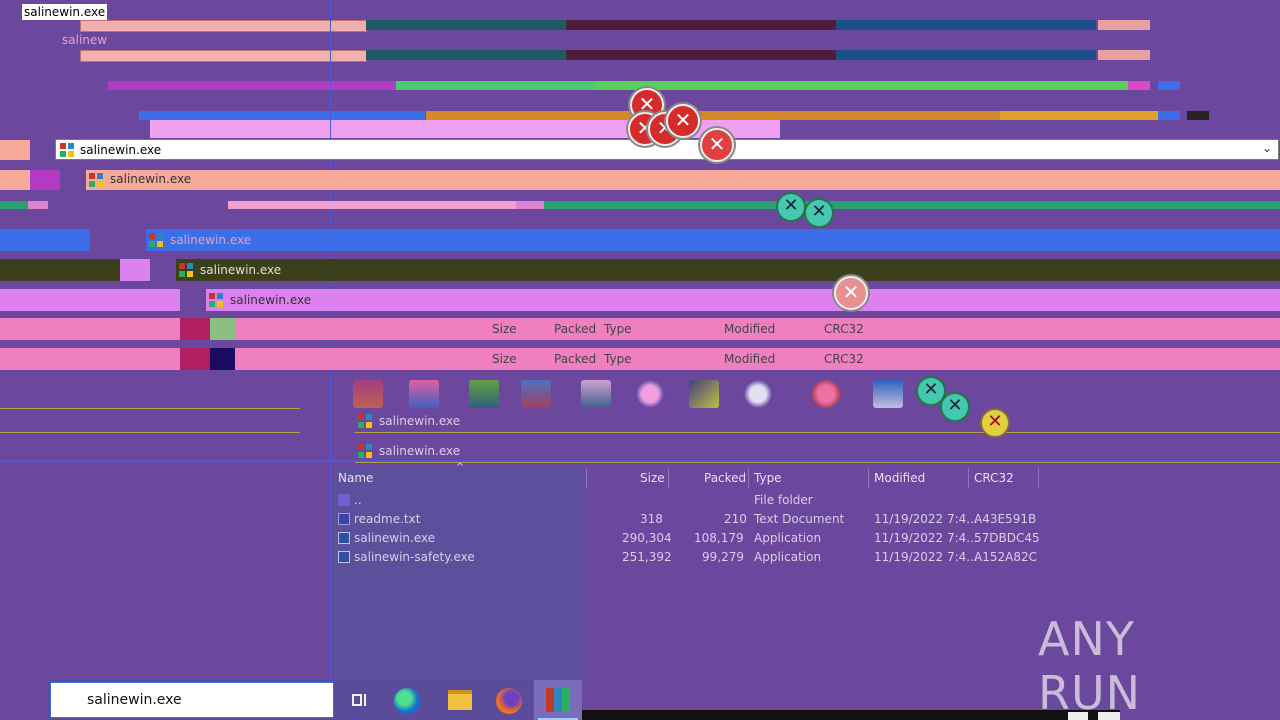 Image resolution: width=1280 pixels, height=720 pixels. Describe the element at coordinates (1007, 538) in the screenshot. I see `file-crc: 57DBDC45` at that location.